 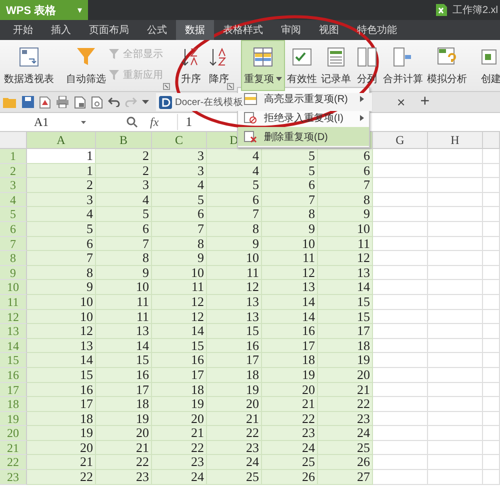 I want to click on menu-item: 删除重复项(D), so click(x=303, y=136).